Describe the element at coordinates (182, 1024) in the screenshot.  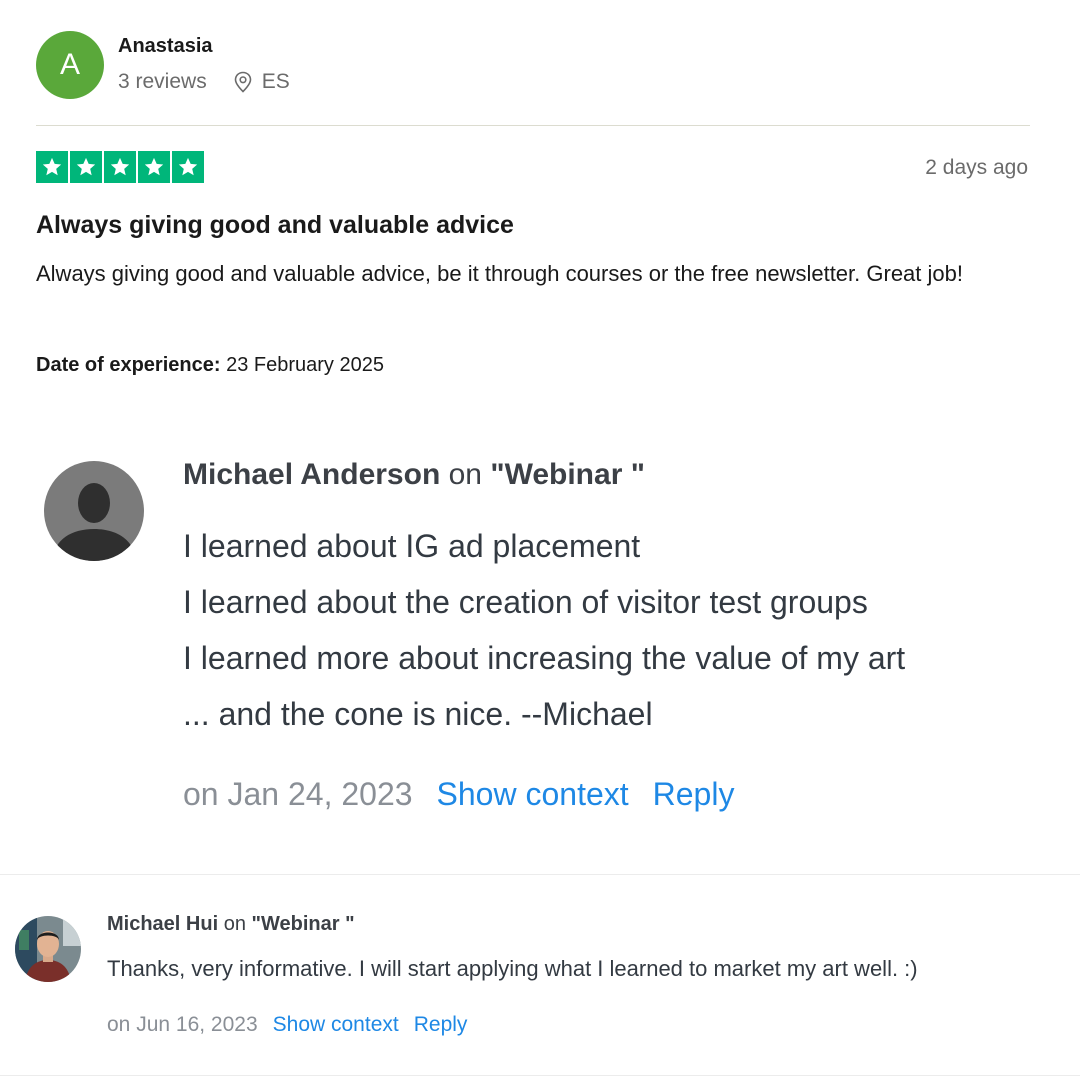
I see `comment-date: on Jun 16, 2023` at that location.